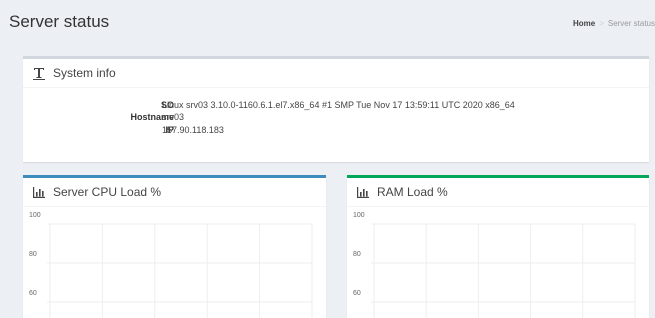 This screenshot has width=655, height=318. What do you see at coordinates (631, 23) in the screenshot?
I see `breadcrumb-current: Server status` at bounding box center [631, 23].